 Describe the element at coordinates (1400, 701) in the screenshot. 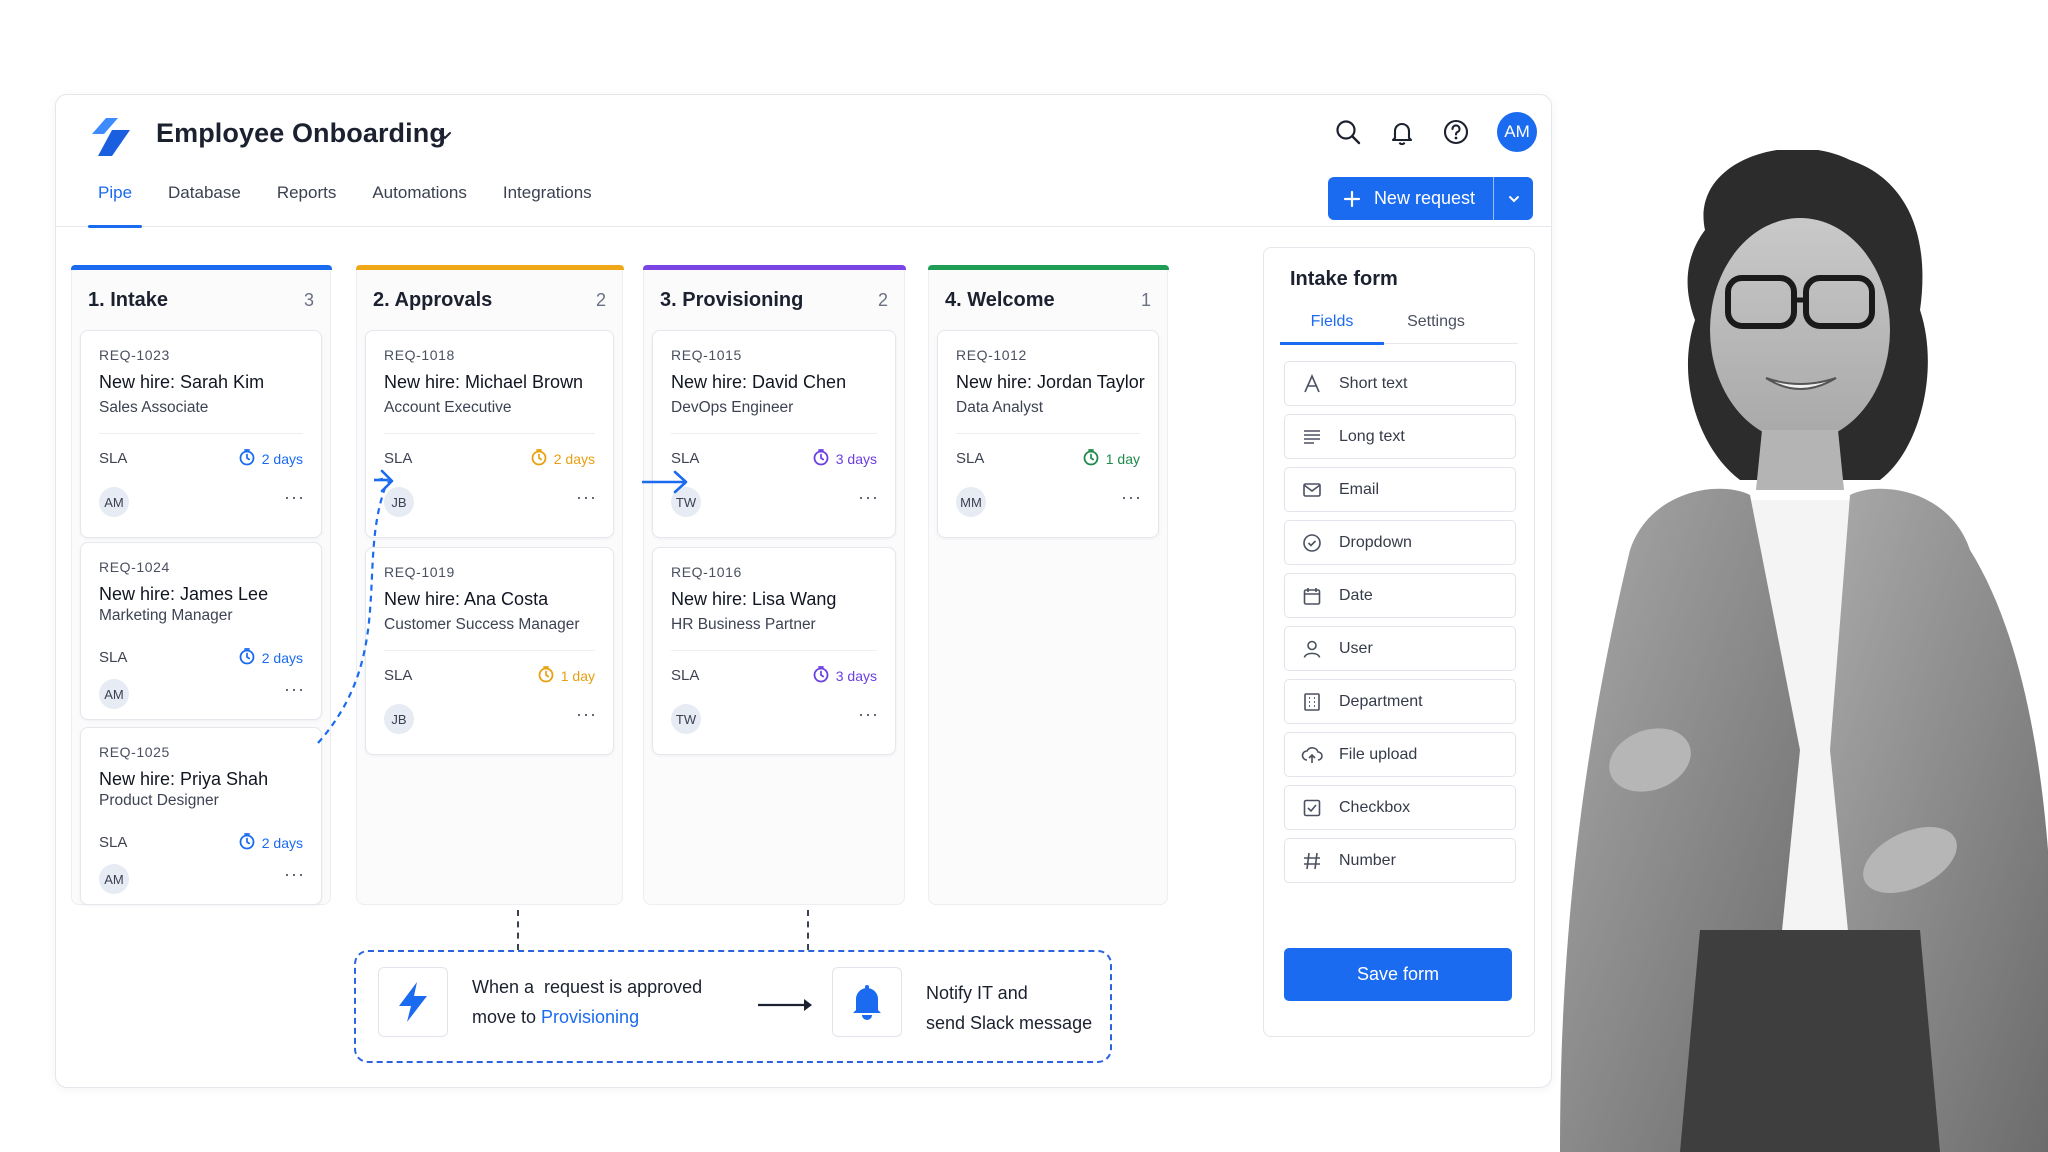

I see `form-field-department: Department` at that location.